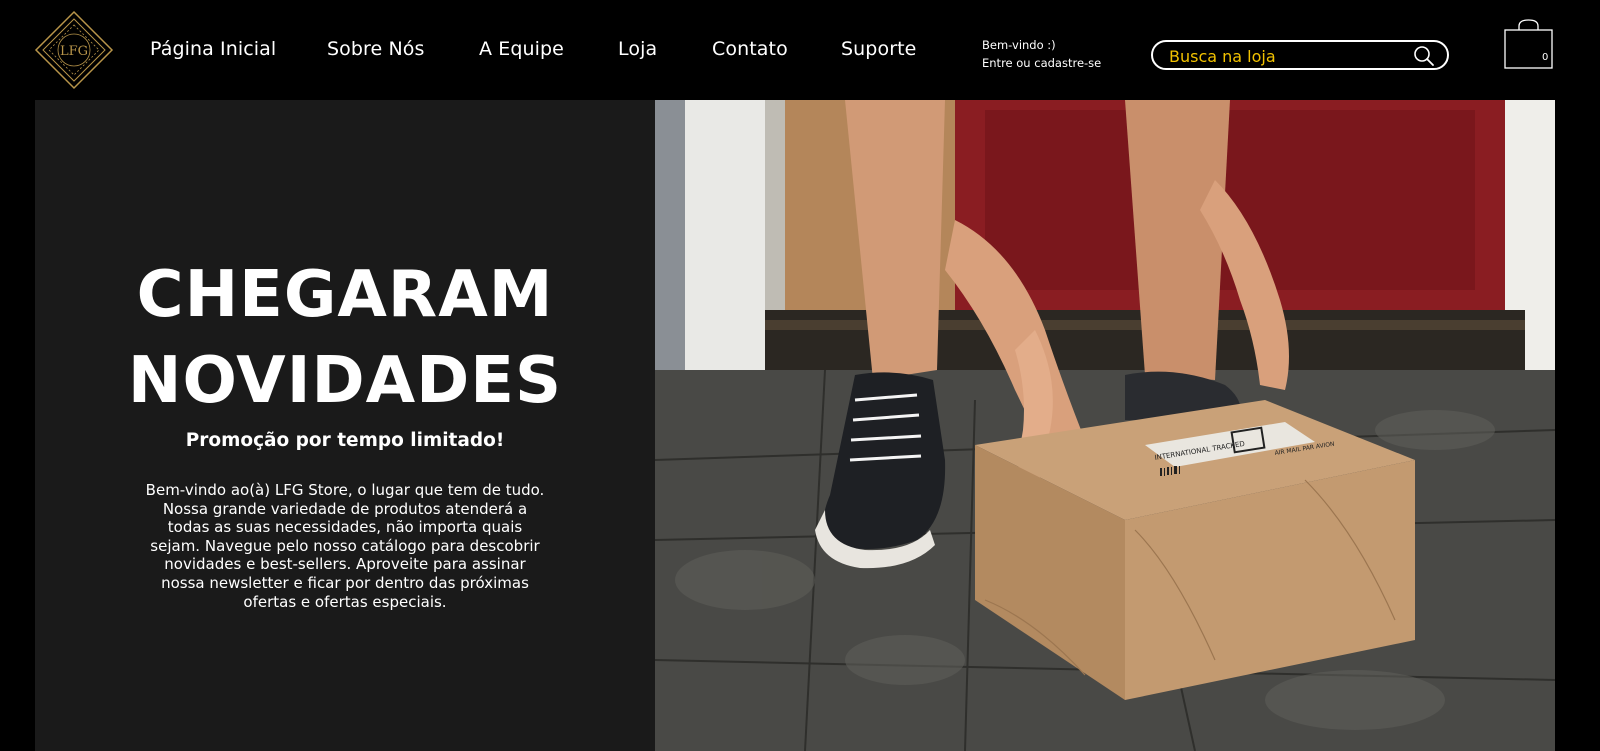  Describe the element at coordinates (1019, 45) in the screenshot. I see `welcome-greeting: Bem-vindo :)` at that location.